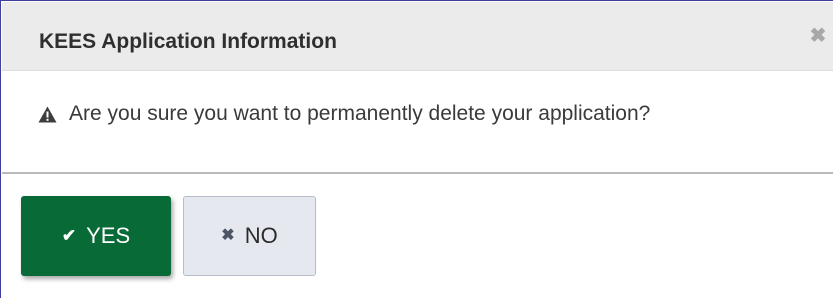 This screenshot has width=833, height=298. What do you see at coordinates (417, 173) in the screenshot?
I see `dialog-divider` at bounding box center [417, 173].